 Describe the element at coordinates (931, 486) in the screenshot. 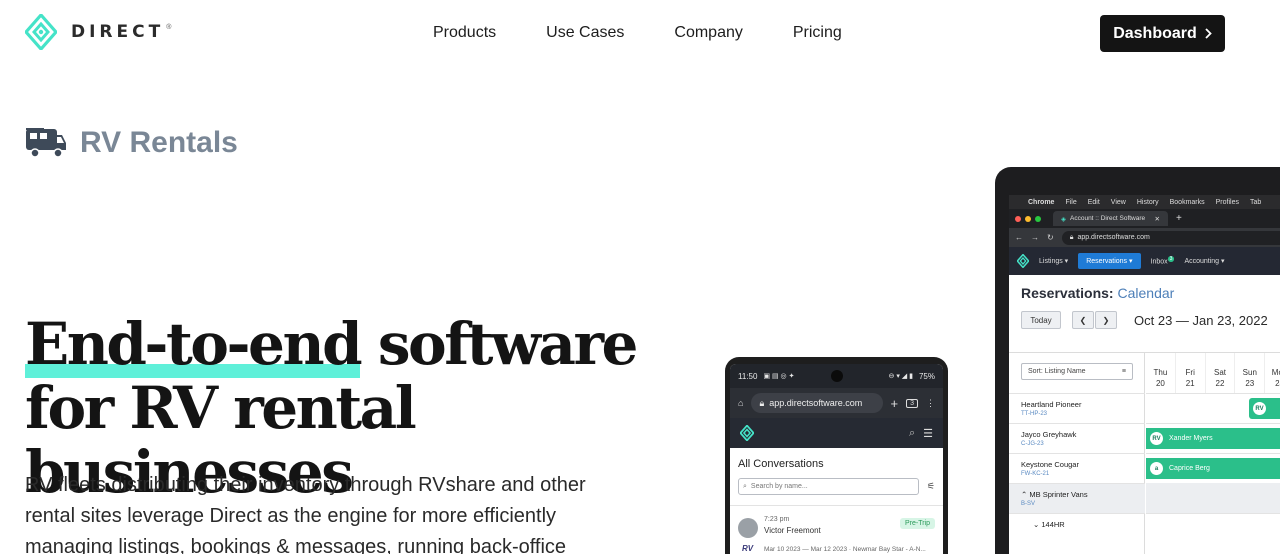

I see `filter-icon: ⚟` at that location.